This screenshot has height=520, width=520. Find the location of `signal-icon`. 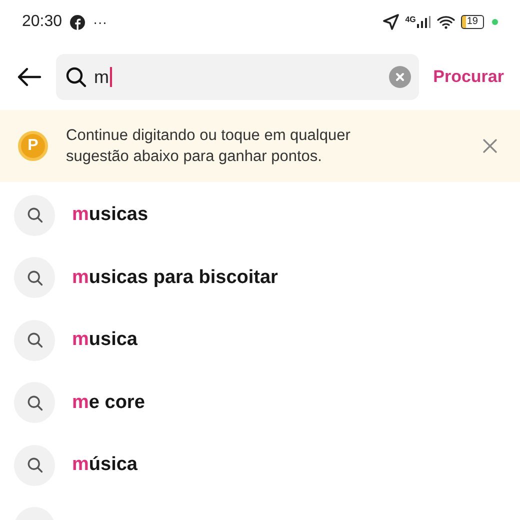

signal-icon is located at coordinates (423, 22).